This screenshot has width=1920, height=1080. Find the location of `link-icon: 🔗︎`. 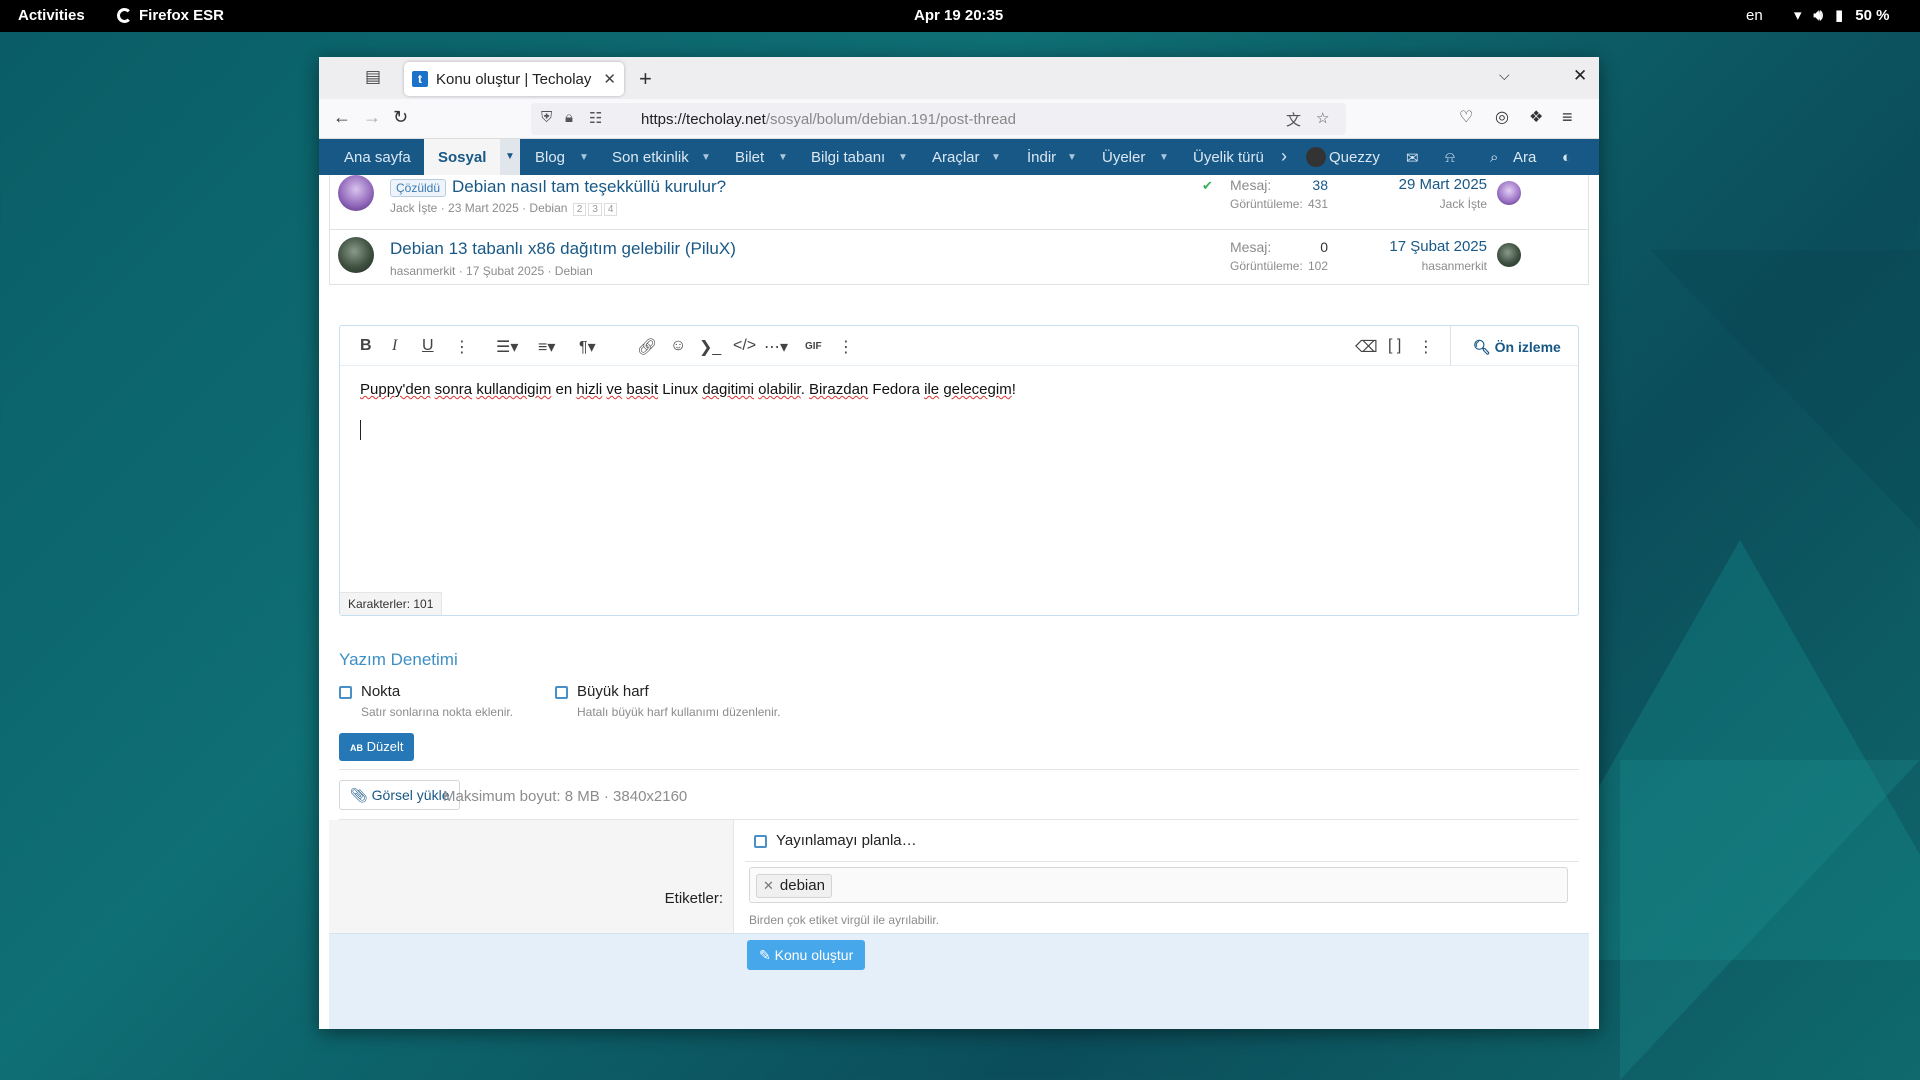

link-icon: 🔗︎ is located at coordinates (647, 347).